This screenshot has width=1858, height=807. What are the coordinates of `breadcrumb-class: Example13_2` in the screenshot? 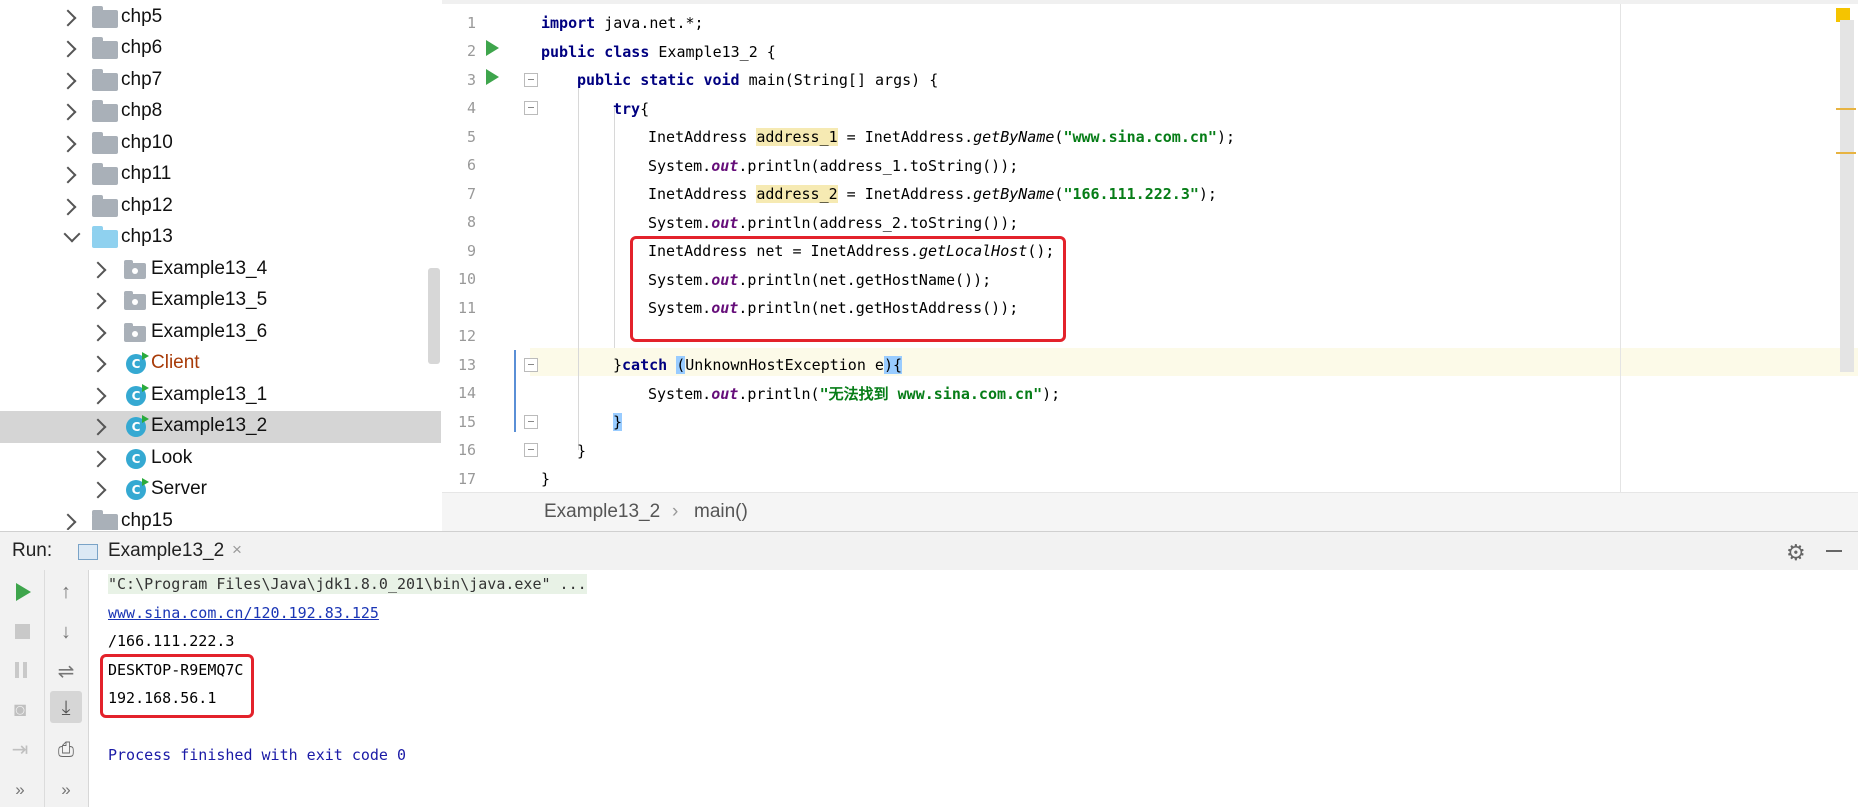 It's located at (602, 512).